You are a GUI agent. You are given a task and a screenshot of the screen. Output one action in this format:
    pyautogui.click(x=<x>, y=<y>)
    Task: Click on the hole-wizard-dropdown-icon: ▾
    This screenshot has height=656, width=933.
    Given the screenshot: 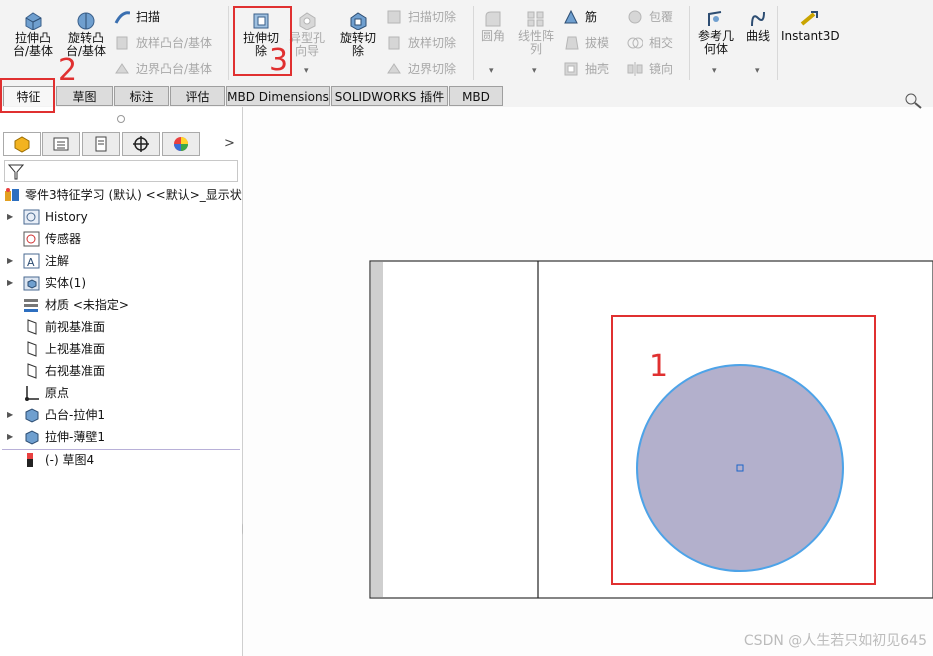 What is the action you would take?
    pyautogui.click(x=306, y=71)
    